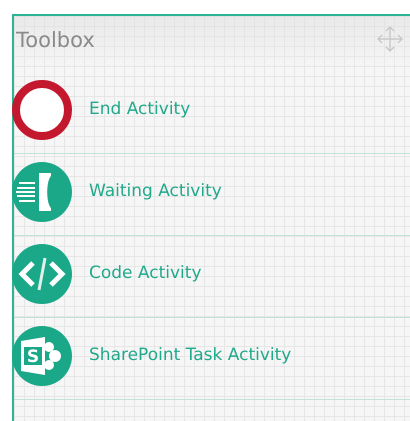 Image resolution: width=410 pixels, height=421 pixels. What do you see at coordinates (42, 355) in the screenshot?
I see `sharepoint-icon: S` at bounding box center [42, 355].